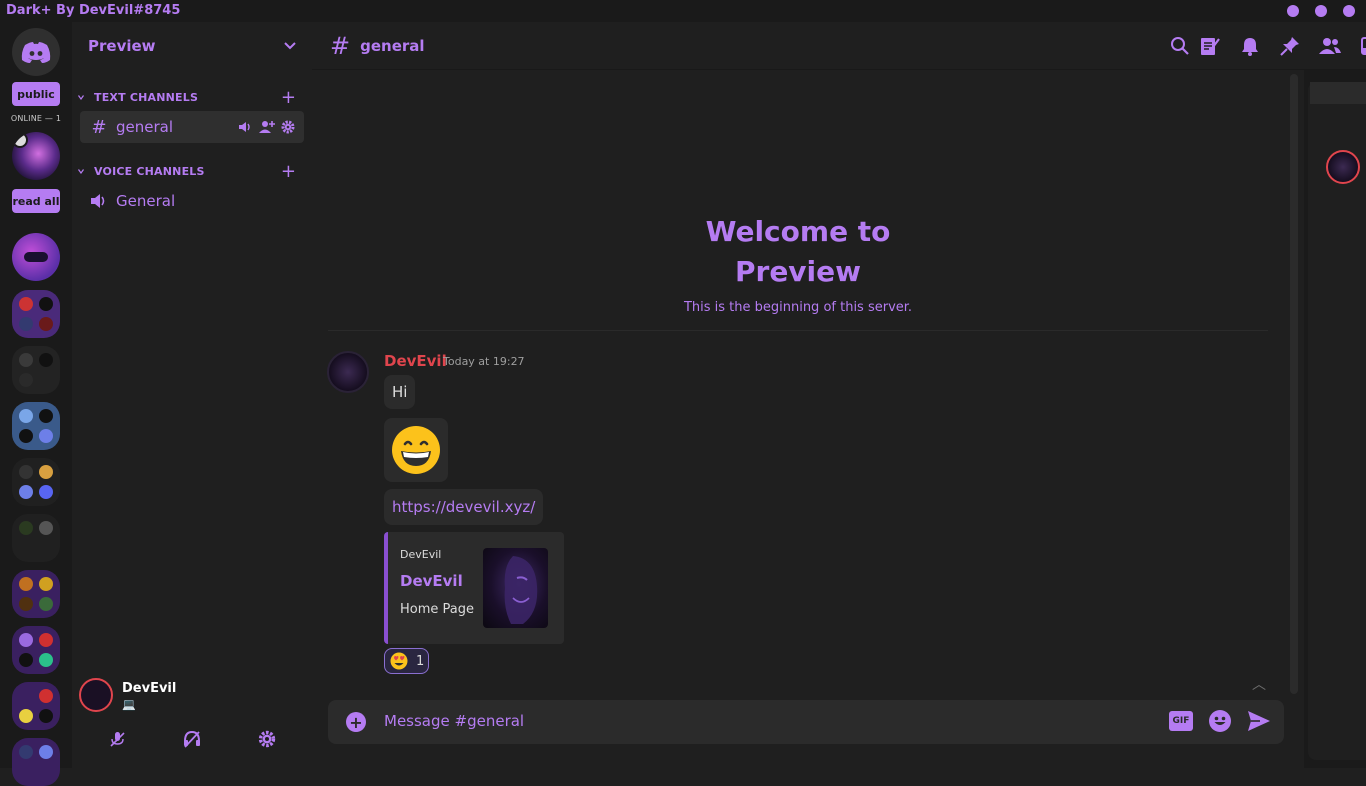 This screenshot has height=786, width=1366. What do you see at coordinates (515, 588) in the screenshot?
I see `embed-thumbnail` at bounding box center [515, 588].